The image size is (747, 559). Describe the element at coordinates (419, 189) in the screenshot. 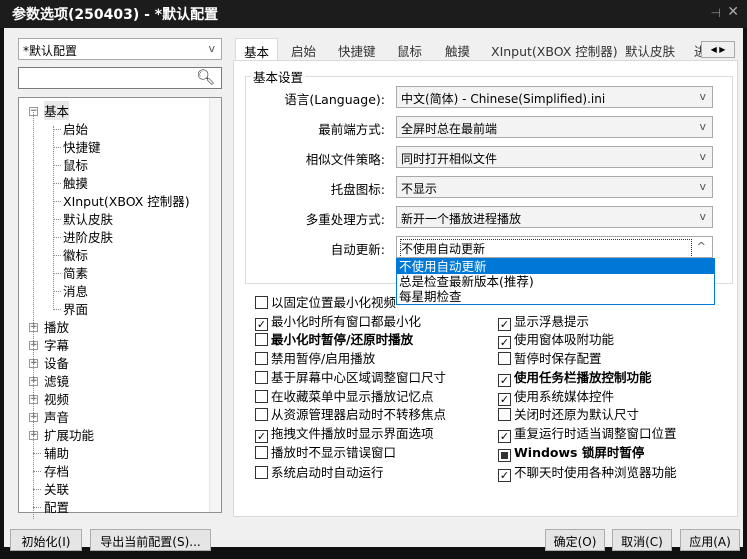

I see `field-value: 不显示` at that location.